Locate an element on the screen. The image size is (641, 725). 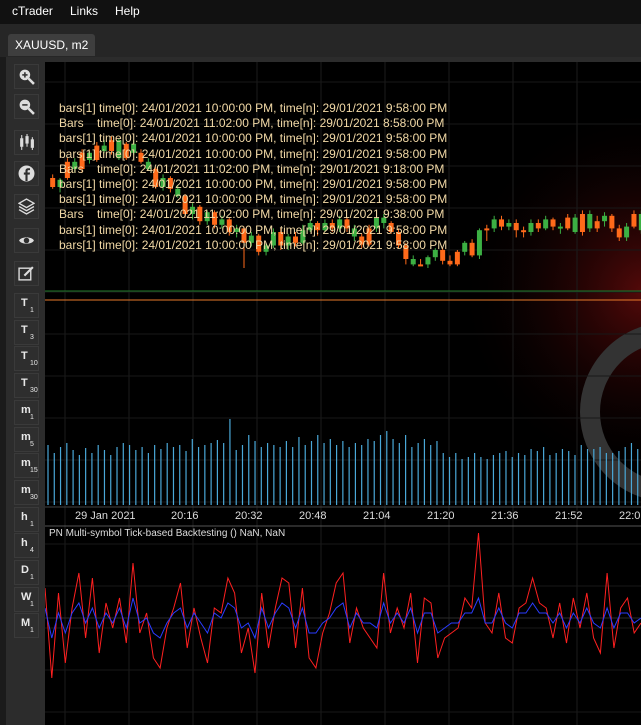
timeframe-letter: D is located at coordinates (25, 570).